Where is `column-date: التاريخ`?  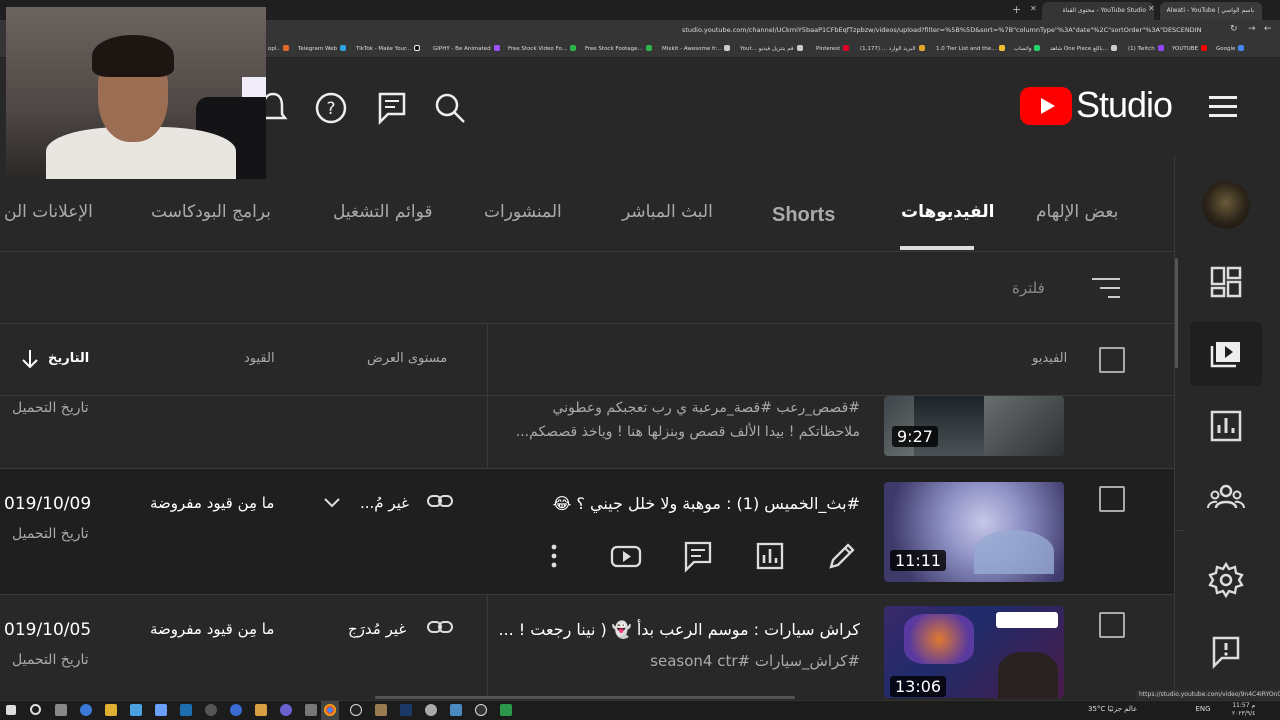
column-date: التاريخ is located at coordinates (68, 358).